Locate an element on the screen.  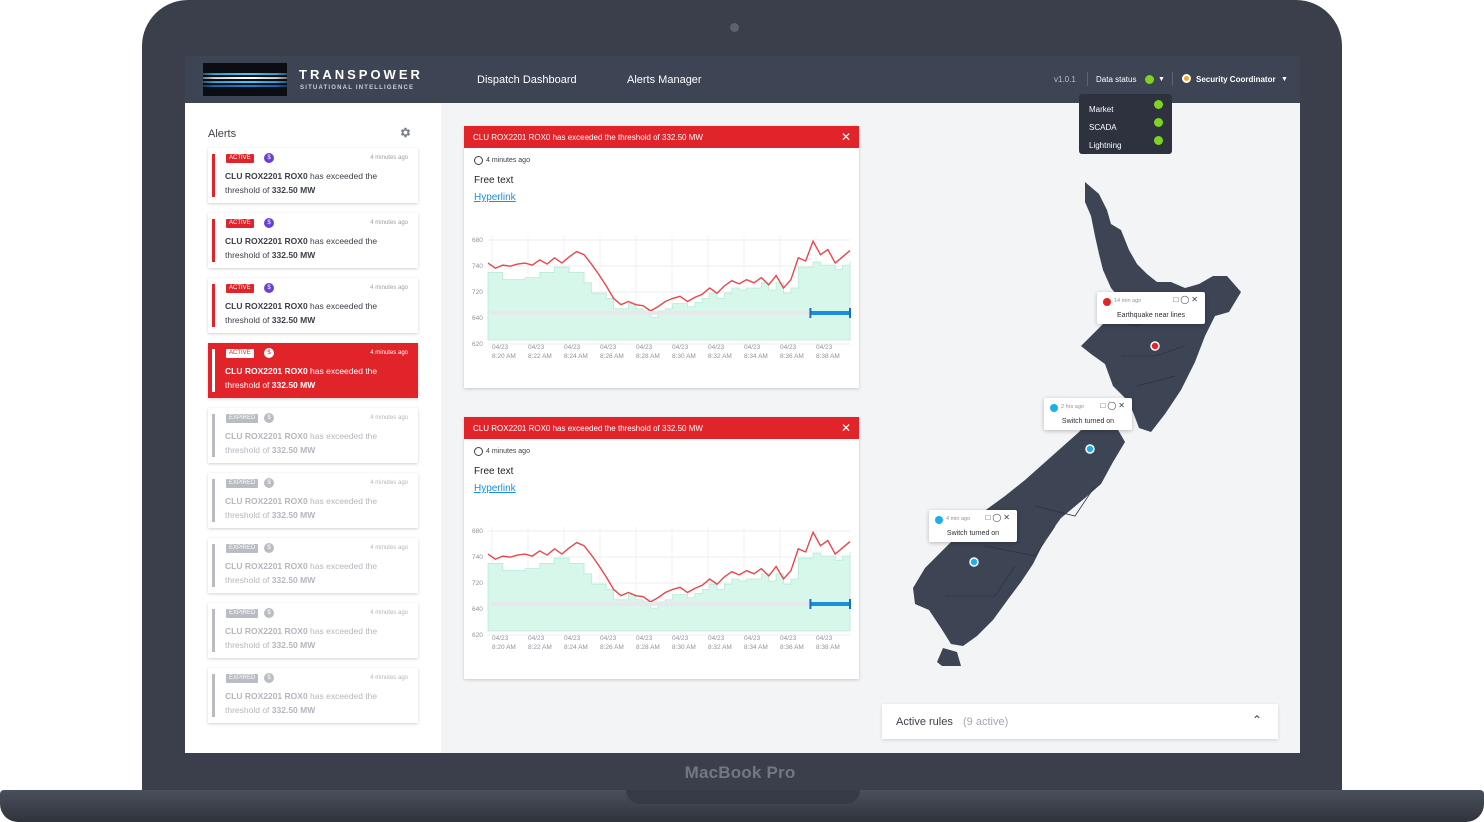
map-popup: 14 min ago □◯✕ Earthquake near lines is located at coordinates (1151, 308).